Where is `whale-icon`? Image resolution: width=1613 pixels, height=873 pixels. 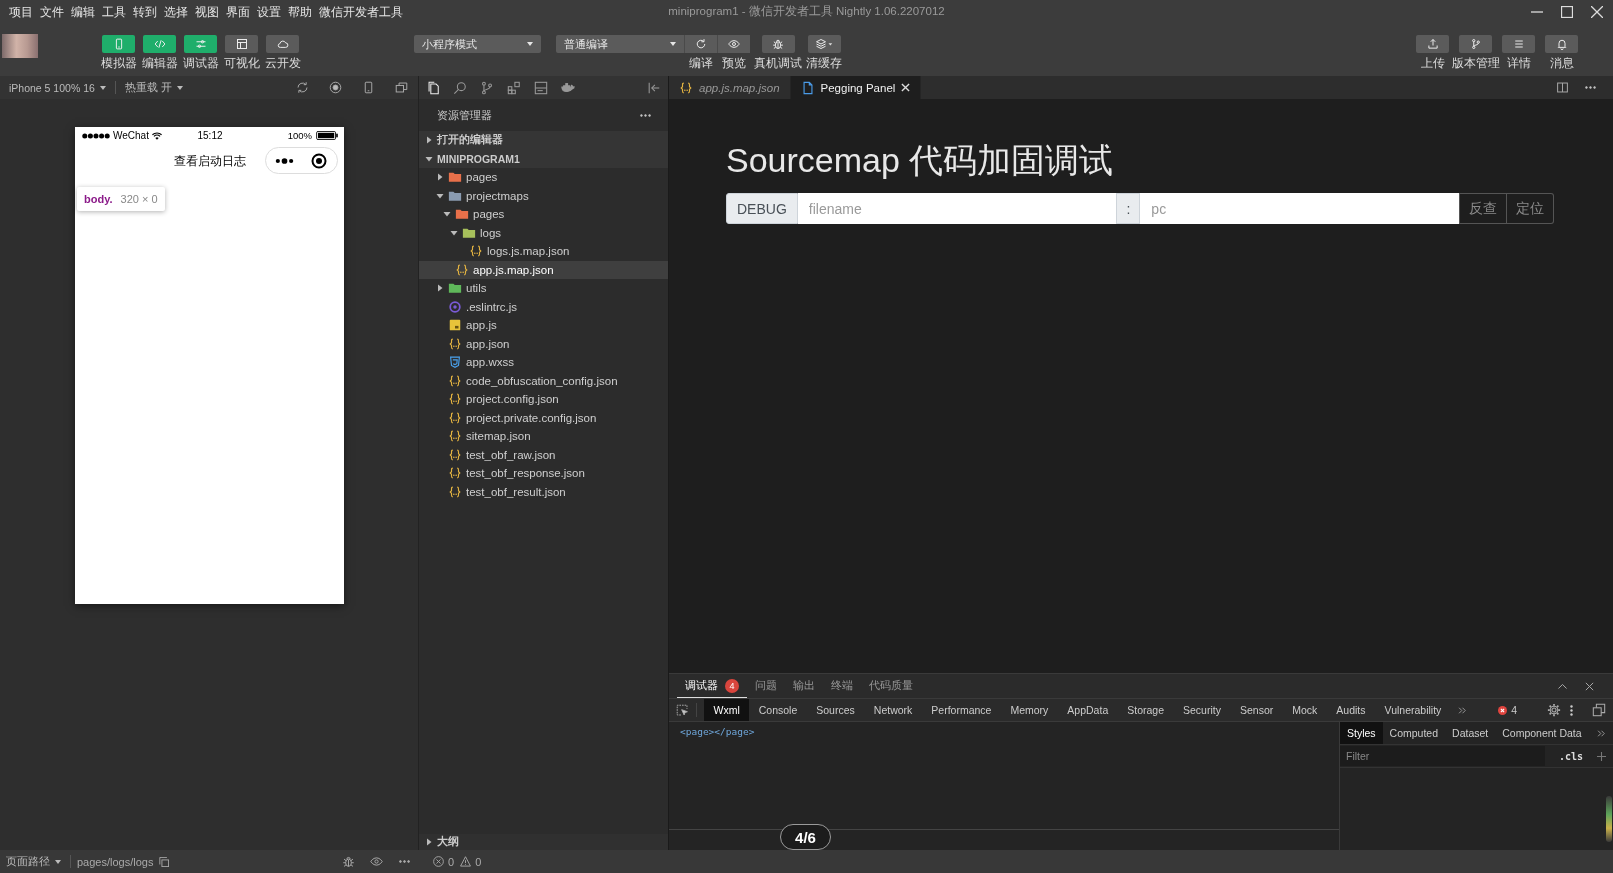 whale-icon is located at coordinates (568, 87).